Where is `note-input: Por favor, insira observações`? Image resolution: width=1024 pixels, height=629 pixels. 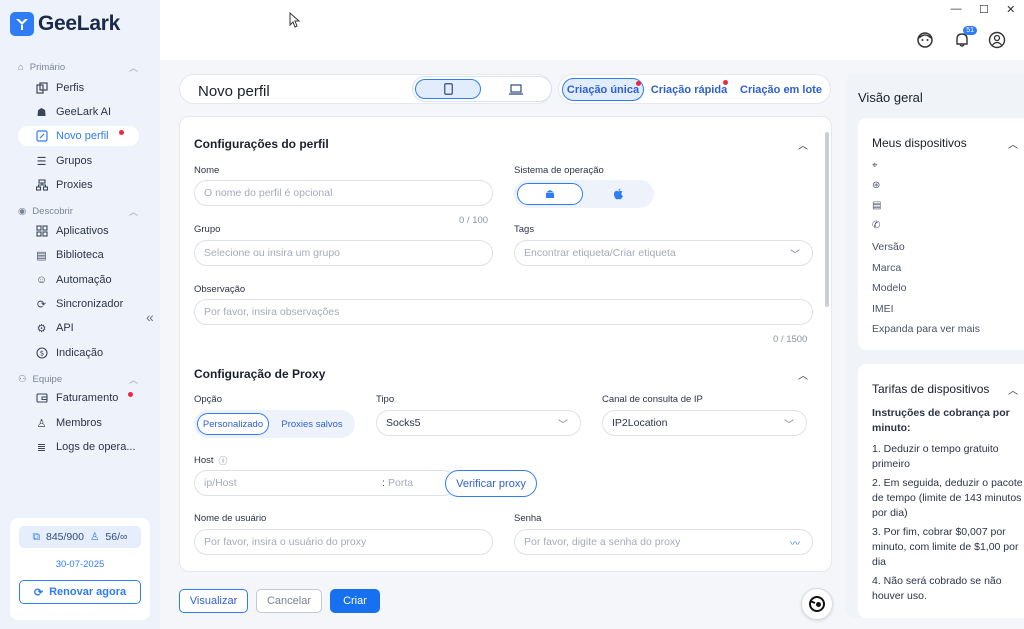
note-input: Por favor, insira observações is located at coordinates (503, 312).